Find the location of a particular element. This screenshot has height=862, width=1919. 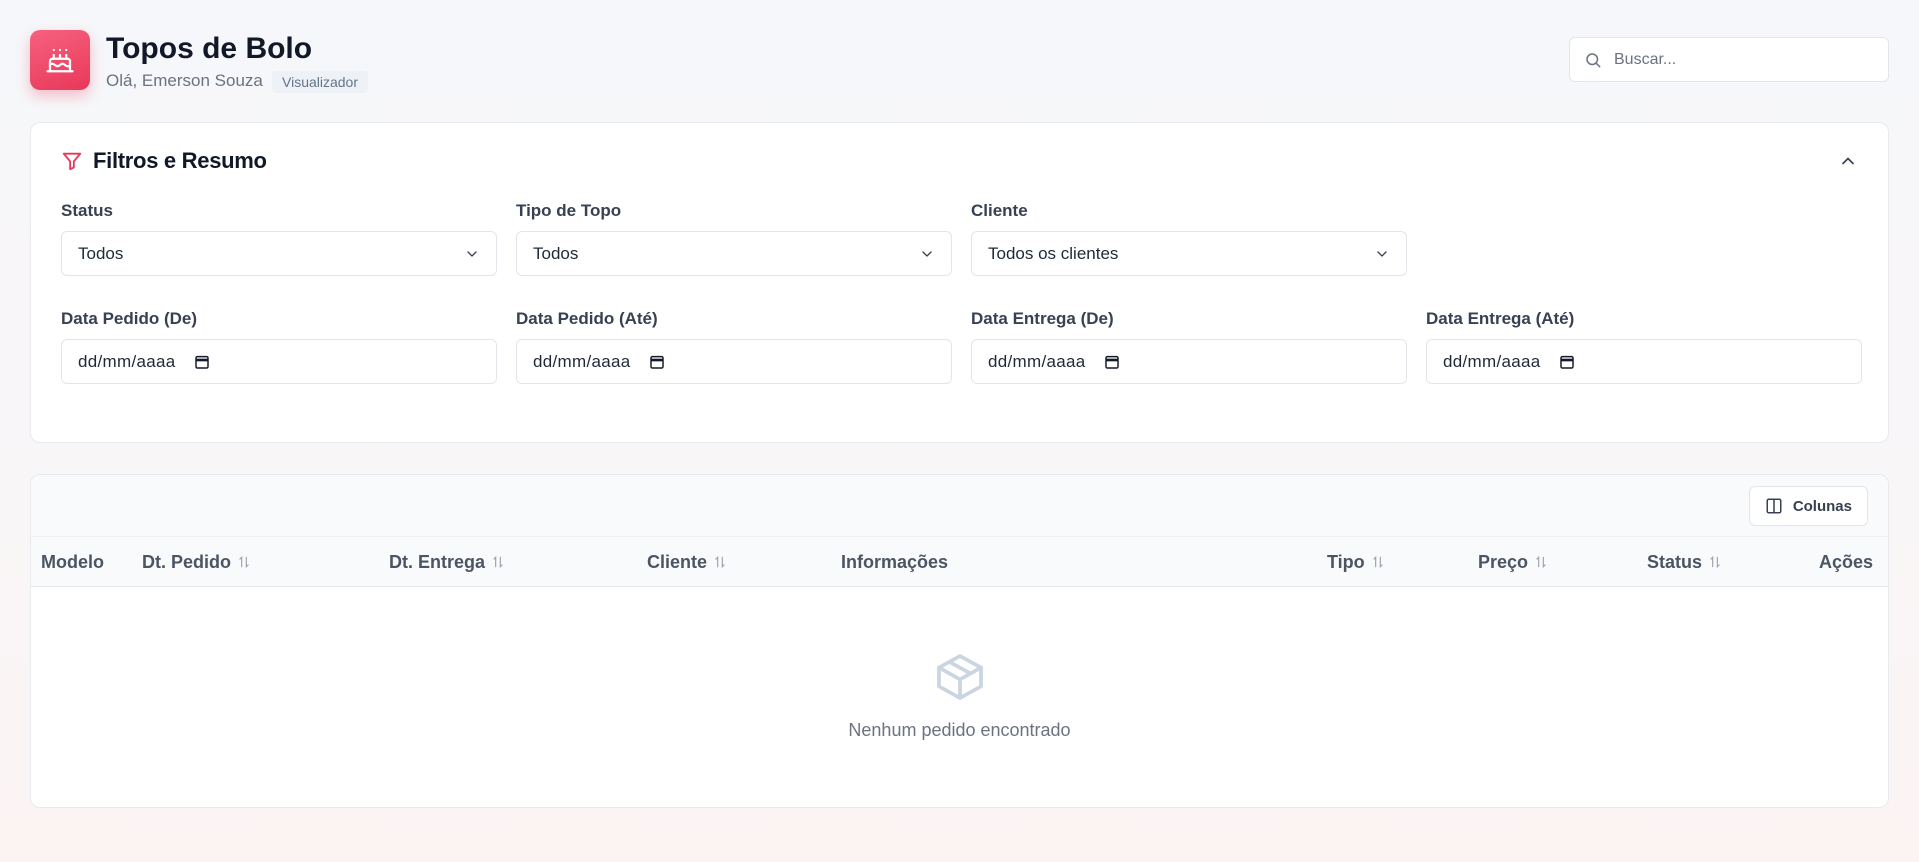

package-icon is located at coordinates (959, 677).